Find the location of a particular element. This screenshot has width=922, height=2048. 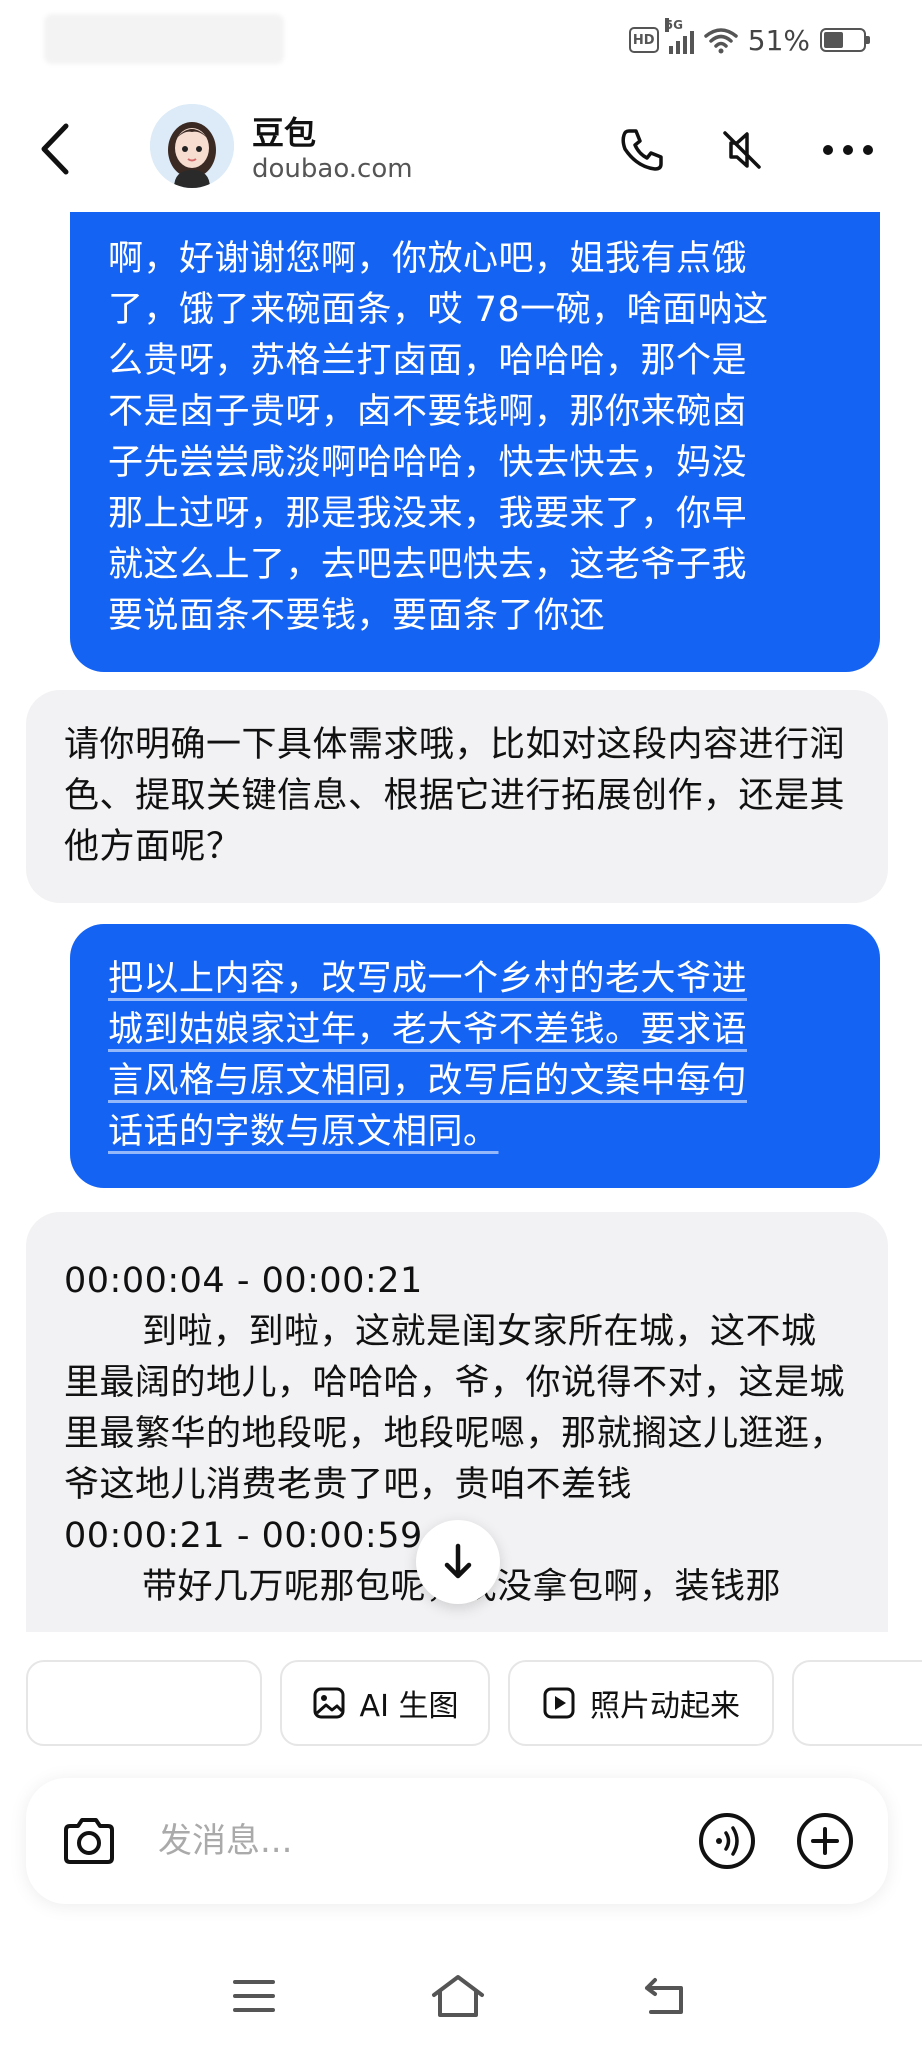

arrow-down-icon is located at coordinates (458, 1561).